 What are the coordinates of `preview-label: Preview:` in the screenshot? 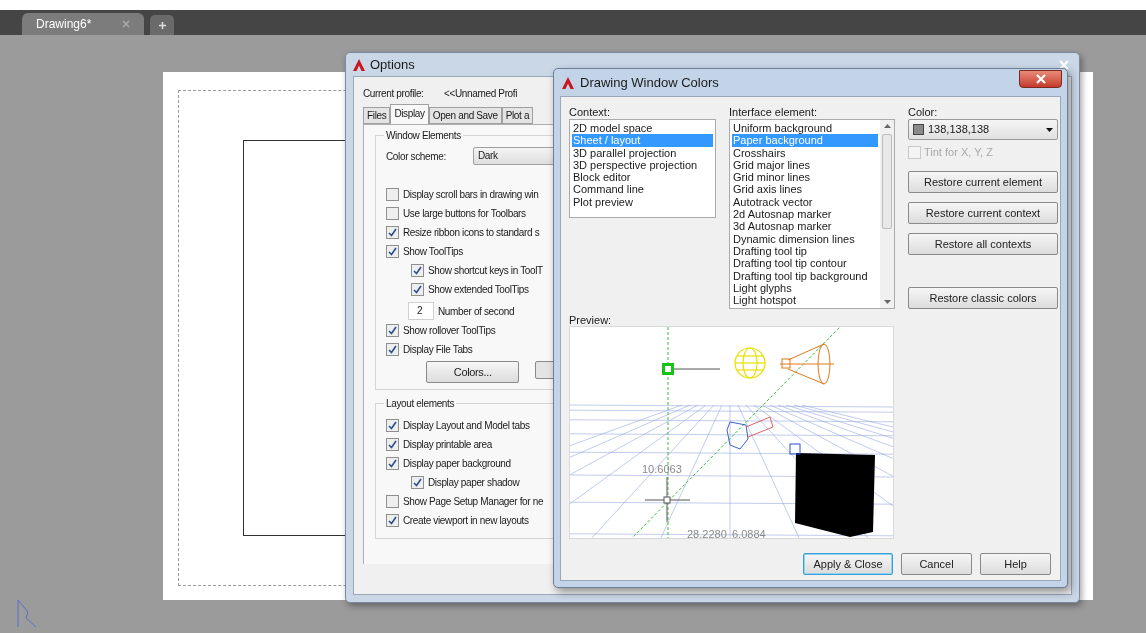 It's located at (591, 319).